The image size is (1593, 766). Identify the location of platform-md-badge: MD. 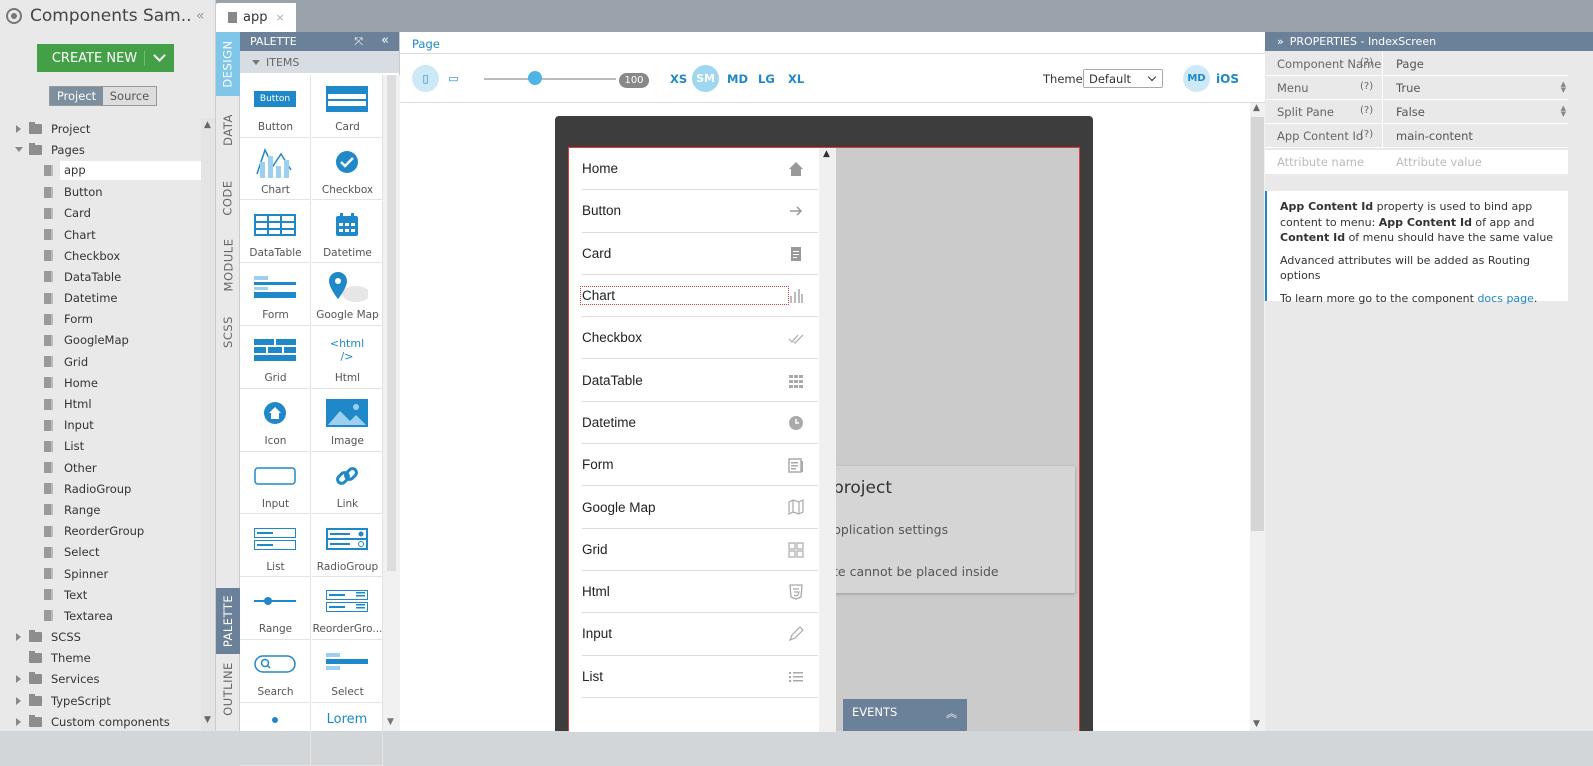
(1196, 78).